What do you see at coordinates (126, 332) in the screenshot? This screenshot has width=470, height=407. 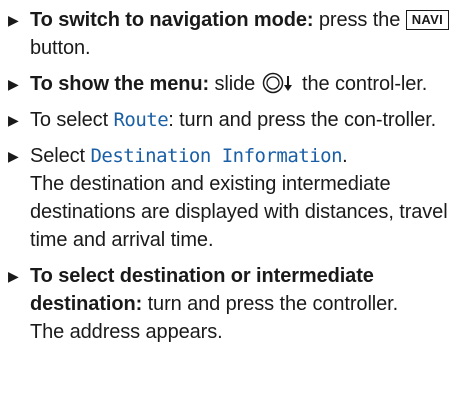 I see `step-result: The address appears.` at bounding box center [126, 332].